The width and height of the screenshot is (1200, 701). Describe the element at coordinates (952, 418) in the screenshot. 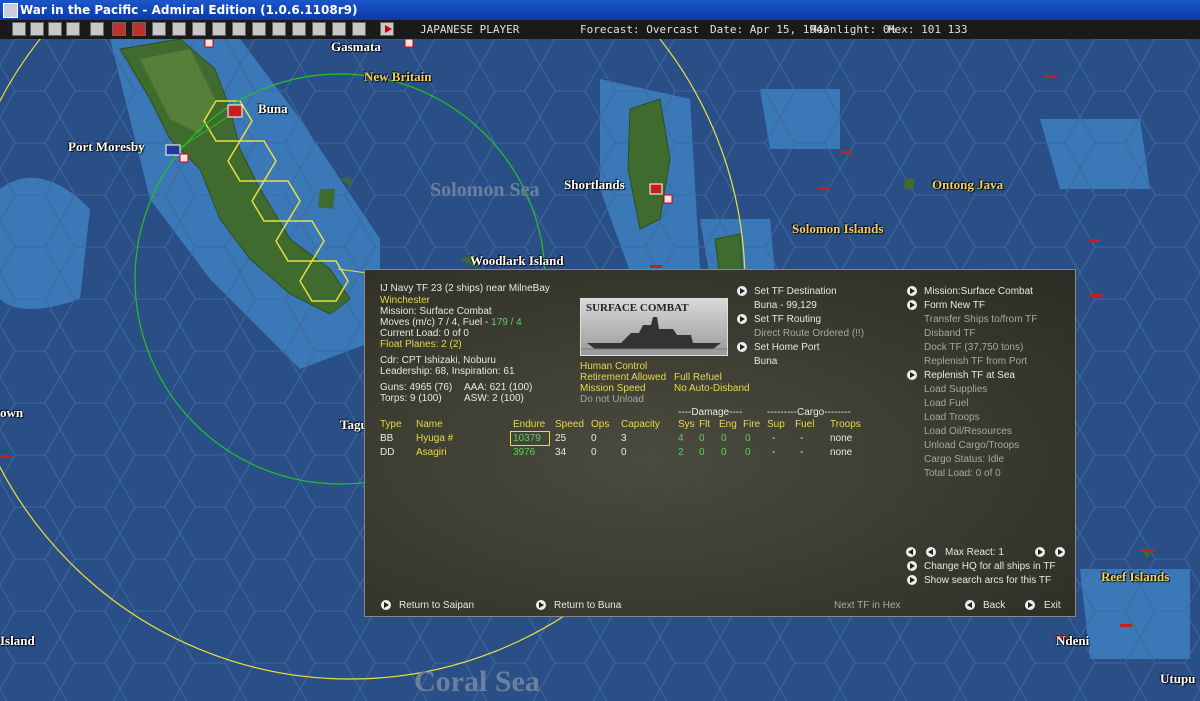

I see `load-troops-button: Load Troops` at that location.